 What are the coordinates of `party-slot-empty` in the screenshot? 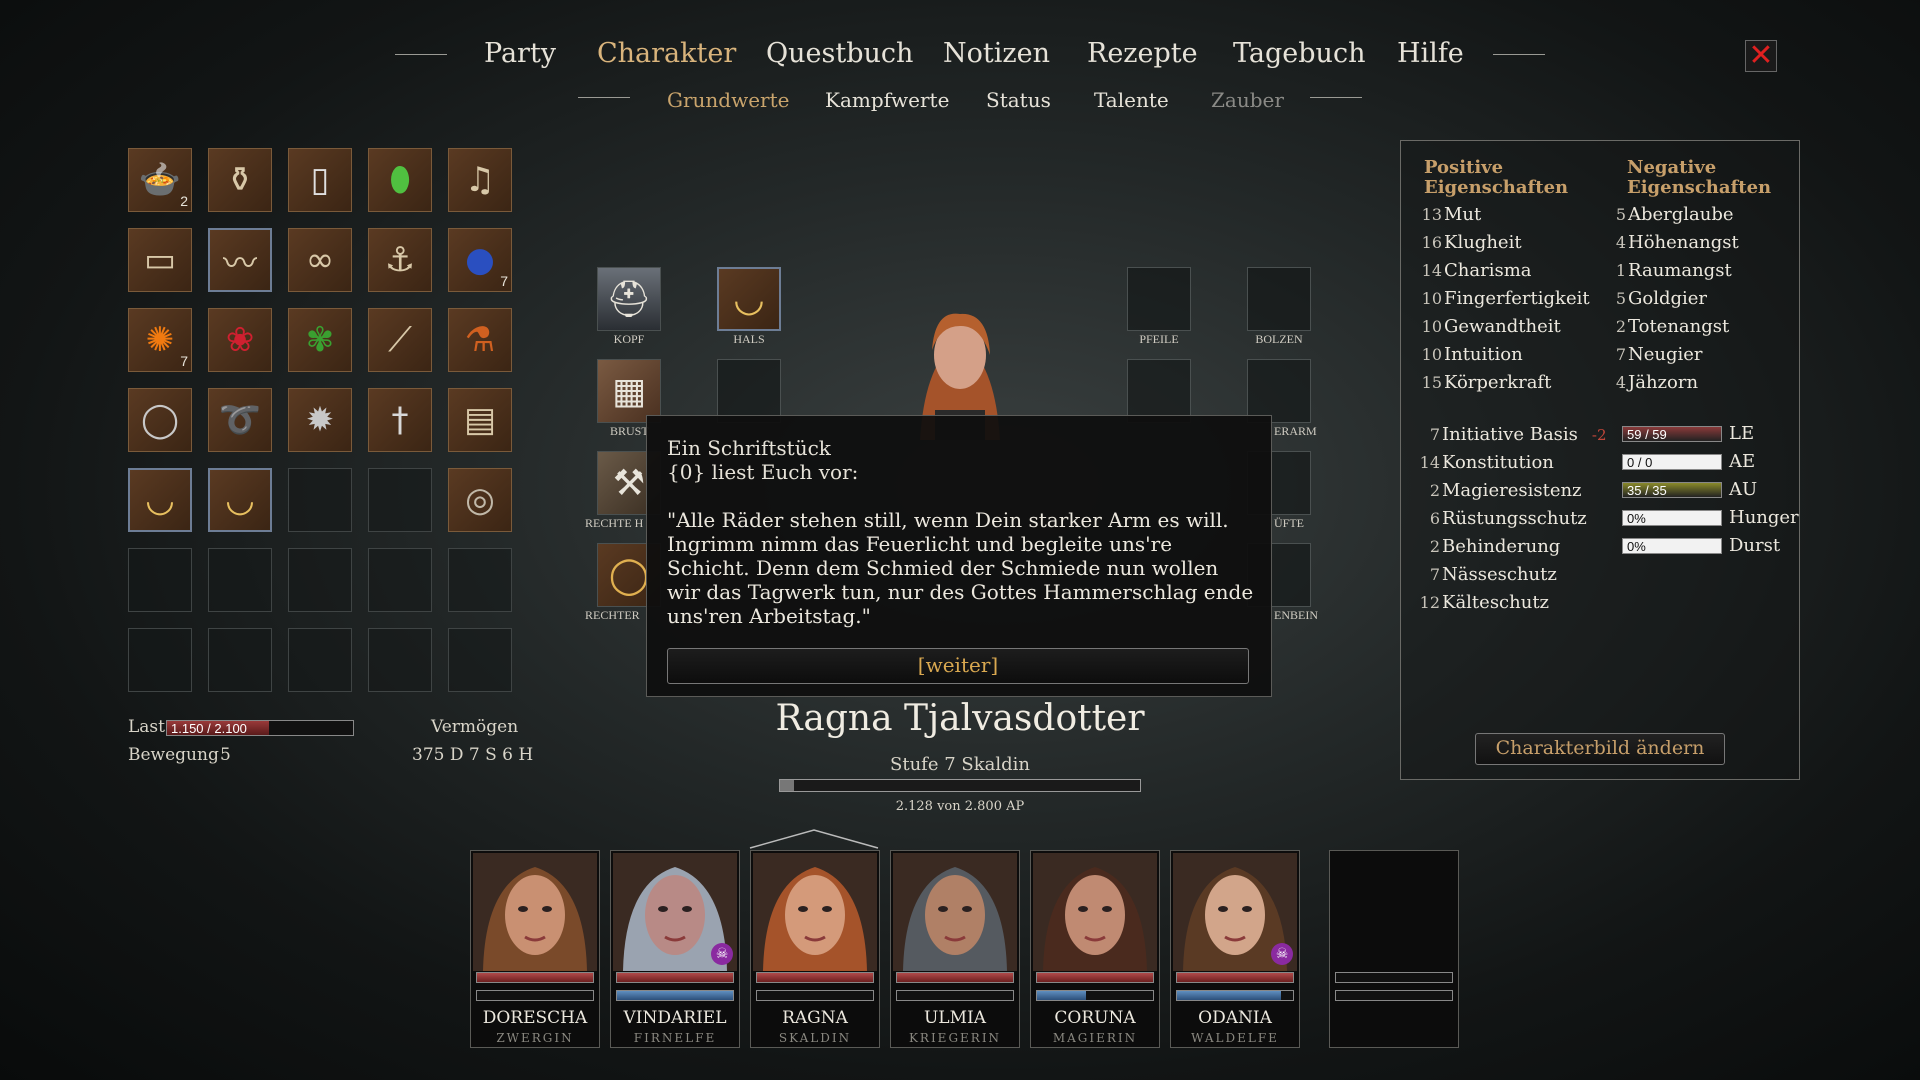 It's located at (1394, 949).